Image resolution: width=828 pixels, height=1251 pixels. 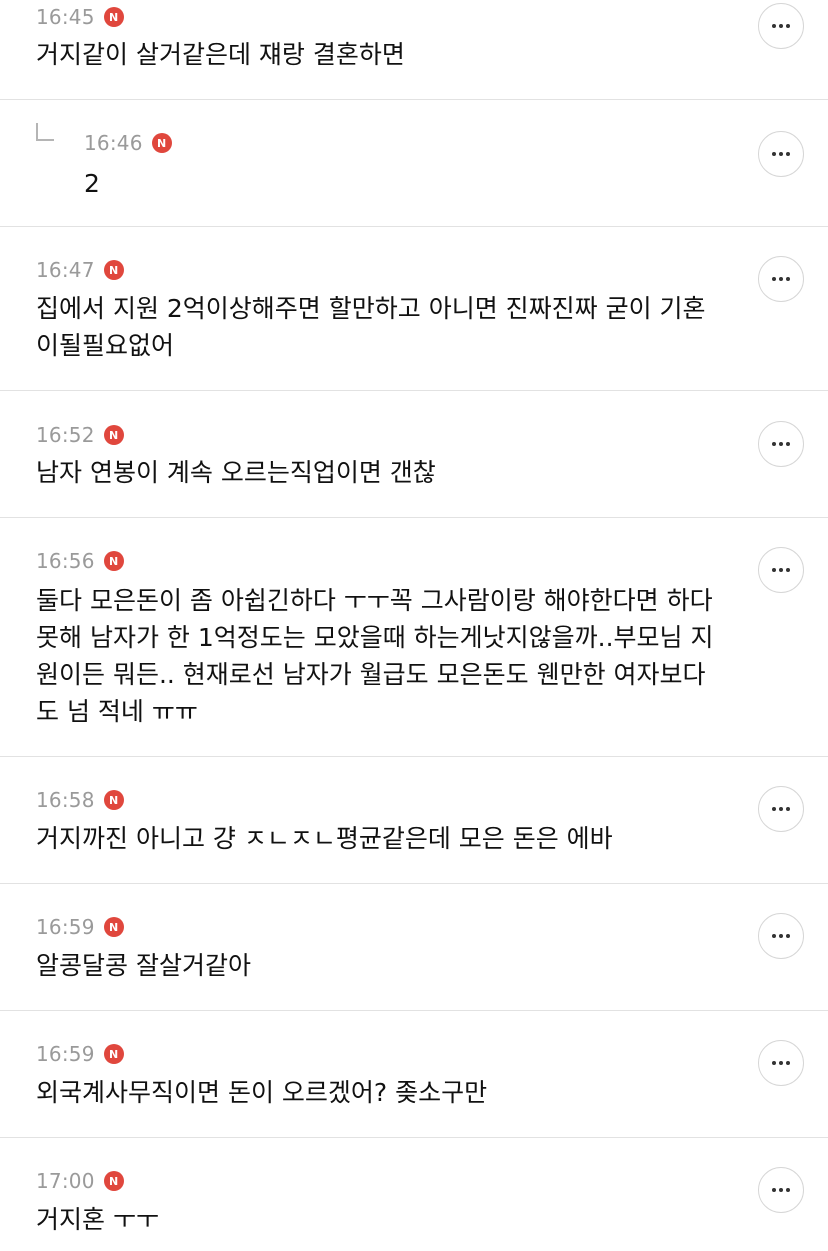 I want to click on comment-text: 거지같이 살거같은데 쟤랑 결혼하면, so click(x=220, y=54).